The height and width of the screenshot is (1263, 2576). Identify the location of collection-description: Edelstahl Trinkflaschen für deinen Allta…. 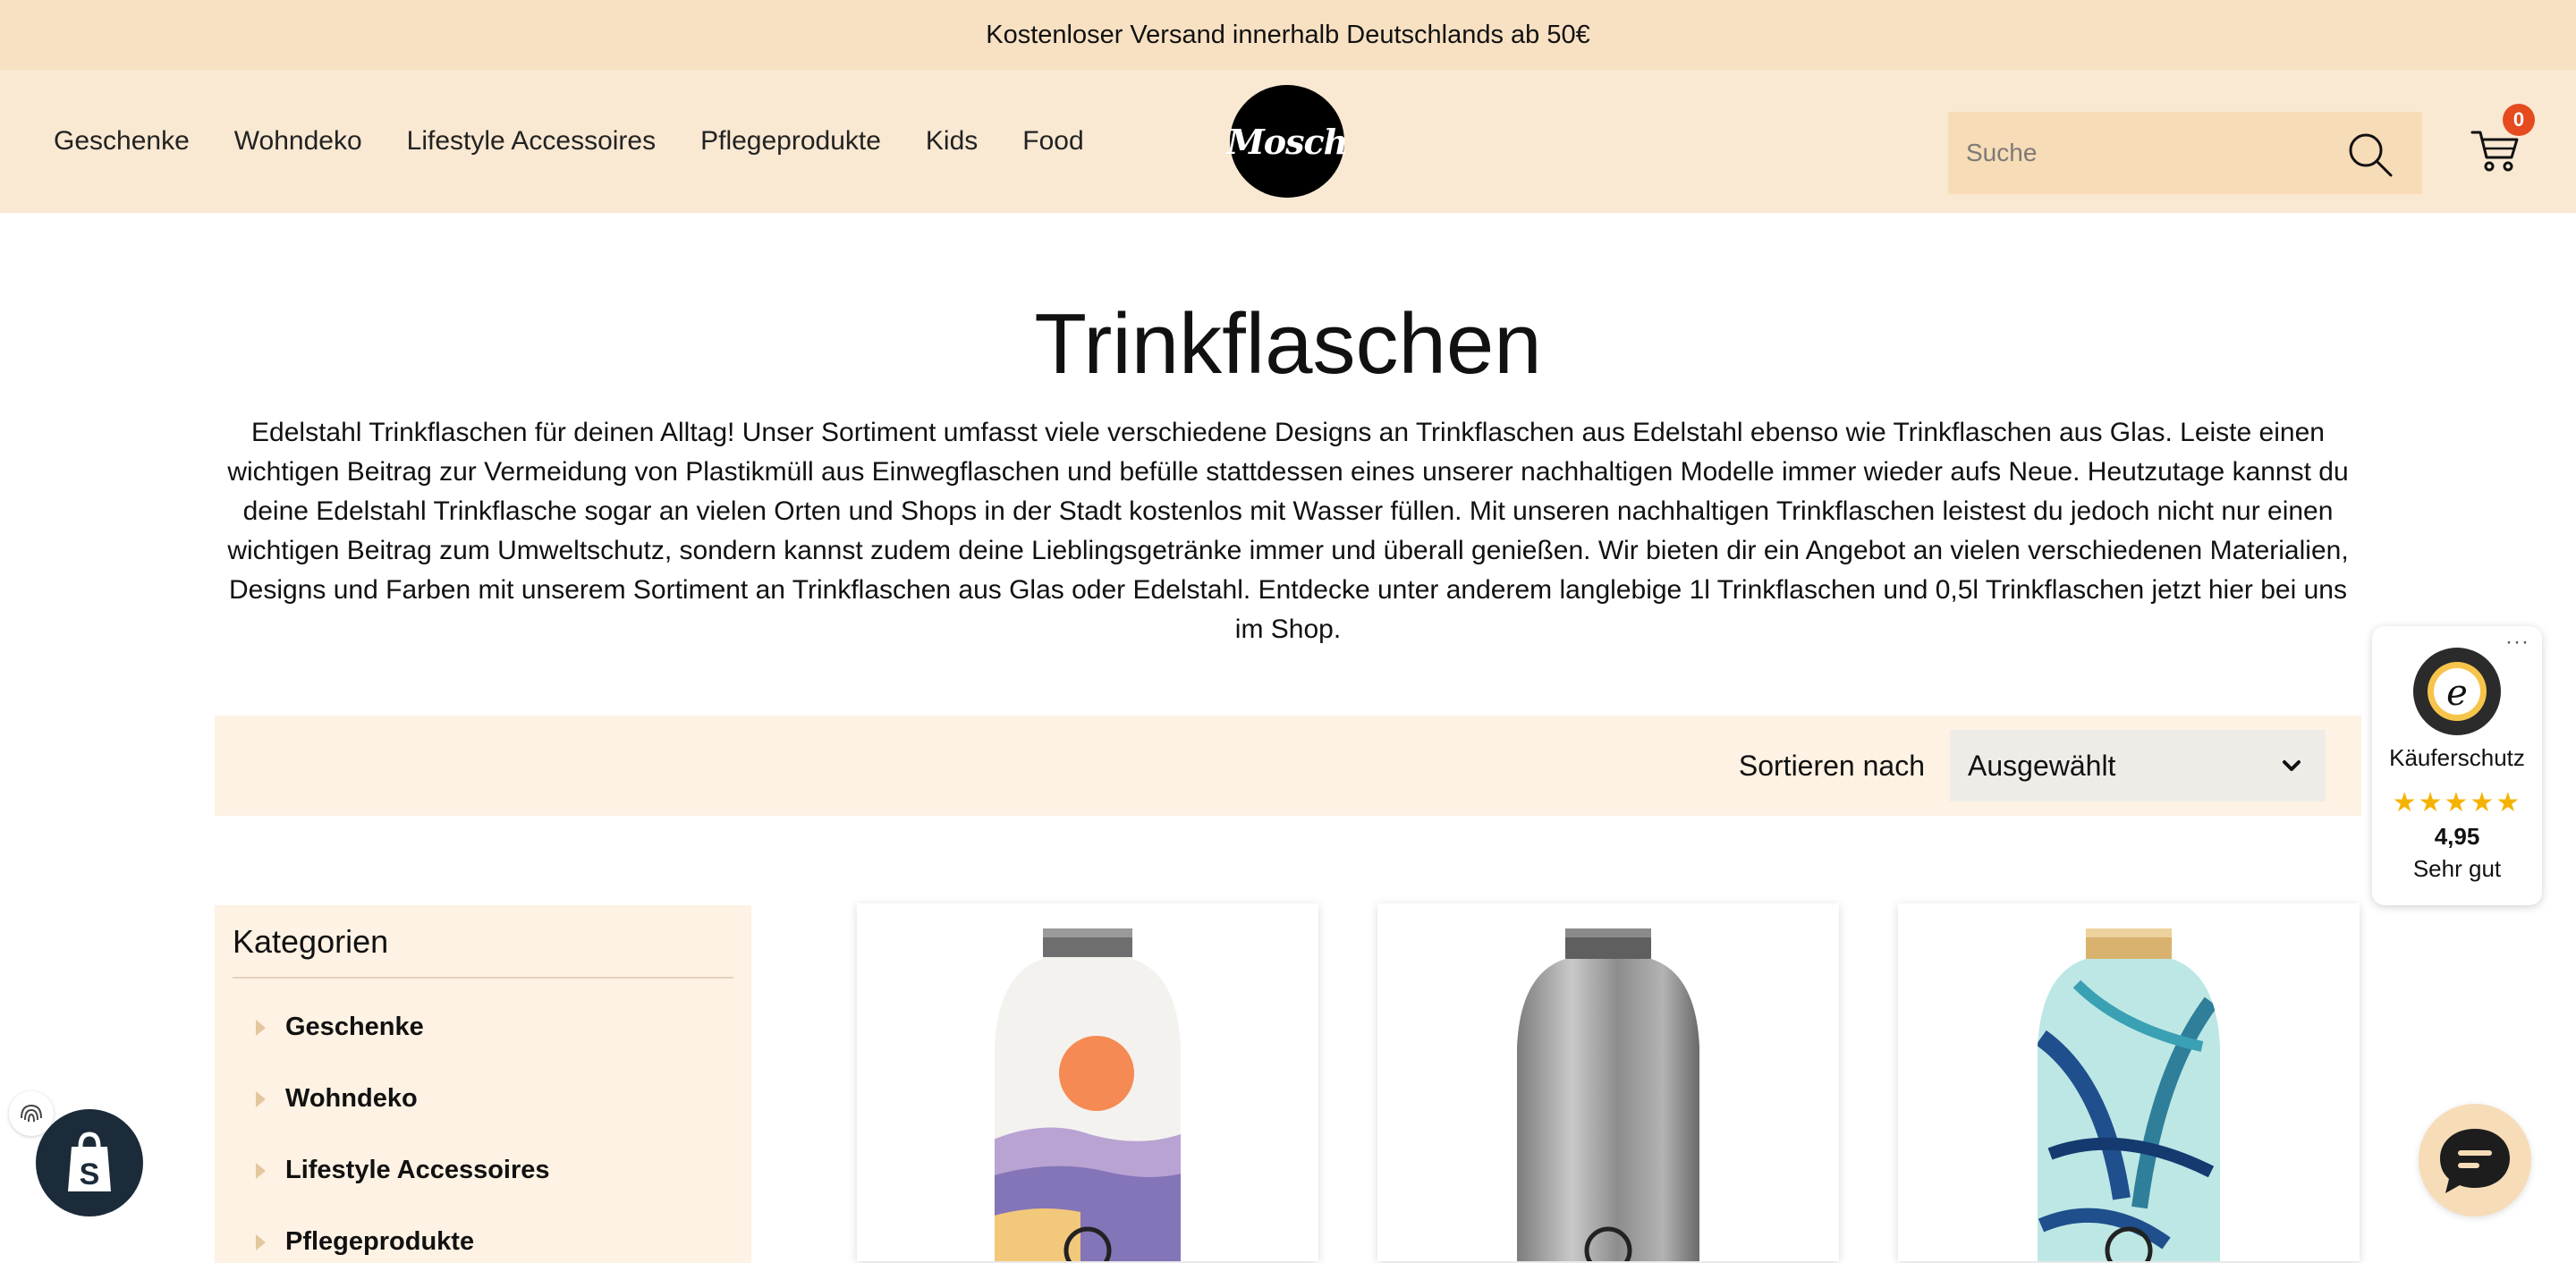
(1288, 531).